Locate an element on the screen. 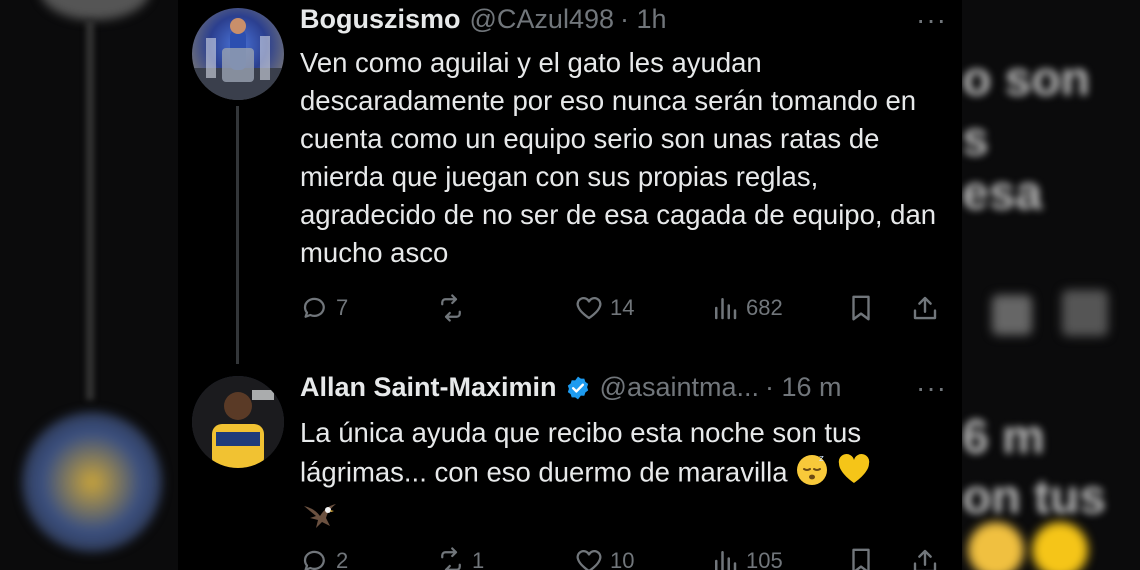  like-button: 14 is located at coordinates (604, 308).